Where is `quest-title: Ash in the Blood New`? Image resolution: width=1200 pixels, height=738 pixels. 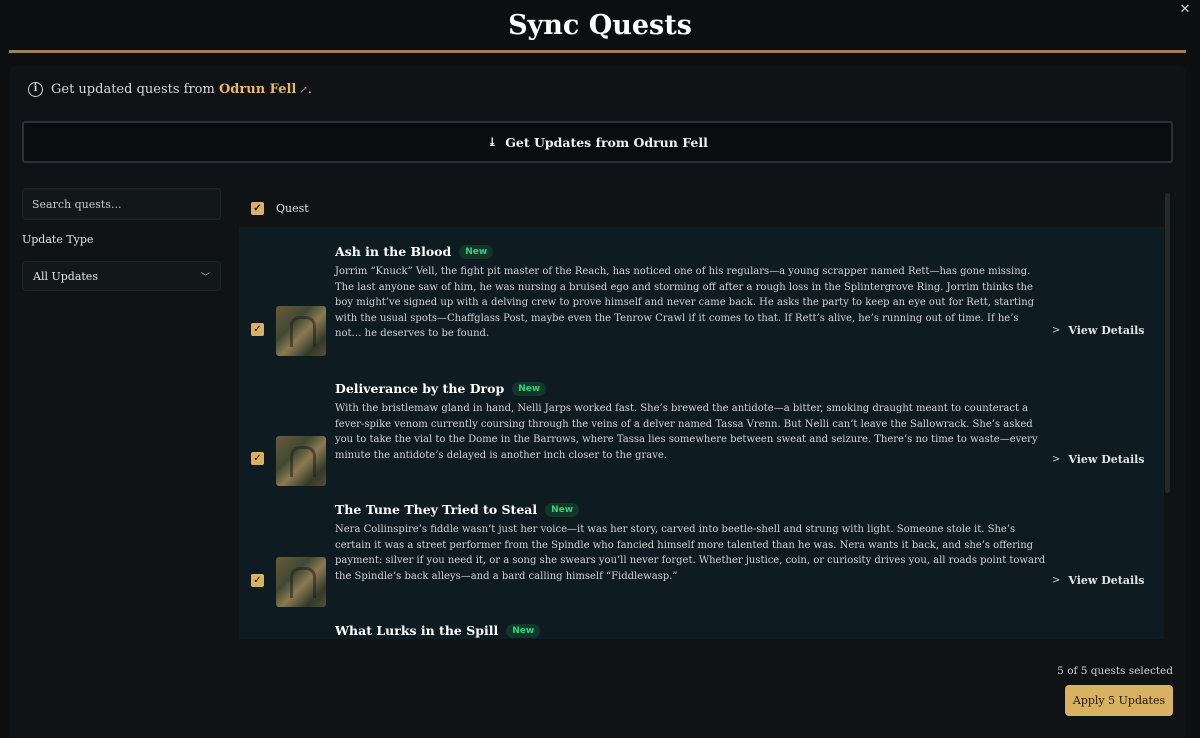
quest-title: Ash in the Blood New is located at coordinates (414, 251).